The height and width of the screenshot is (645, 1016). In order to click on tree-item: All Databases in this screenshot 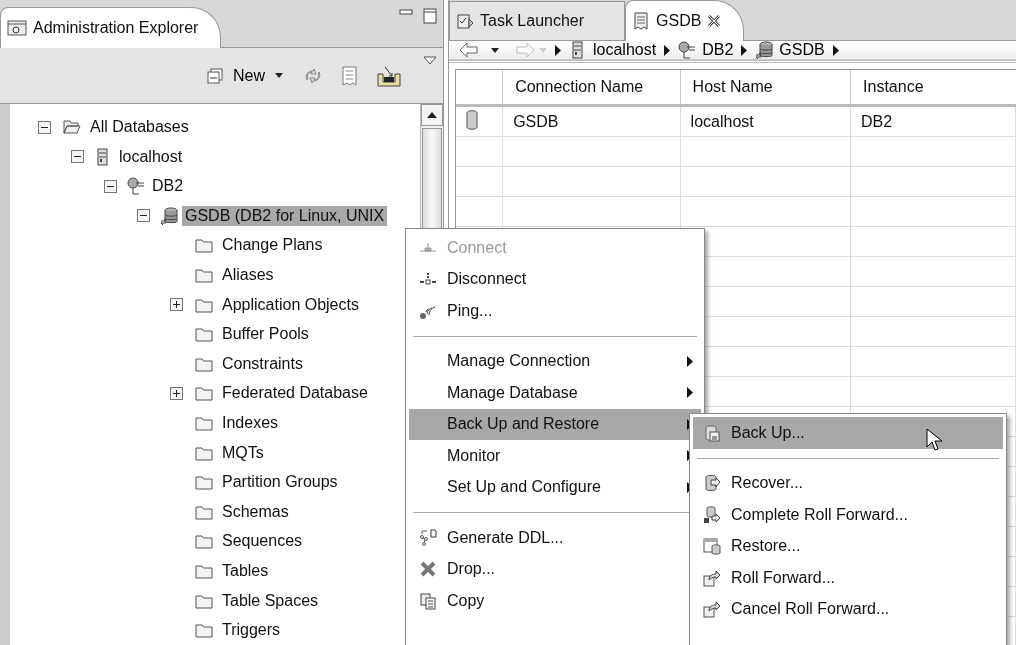, I will do `click(139, 127)`.